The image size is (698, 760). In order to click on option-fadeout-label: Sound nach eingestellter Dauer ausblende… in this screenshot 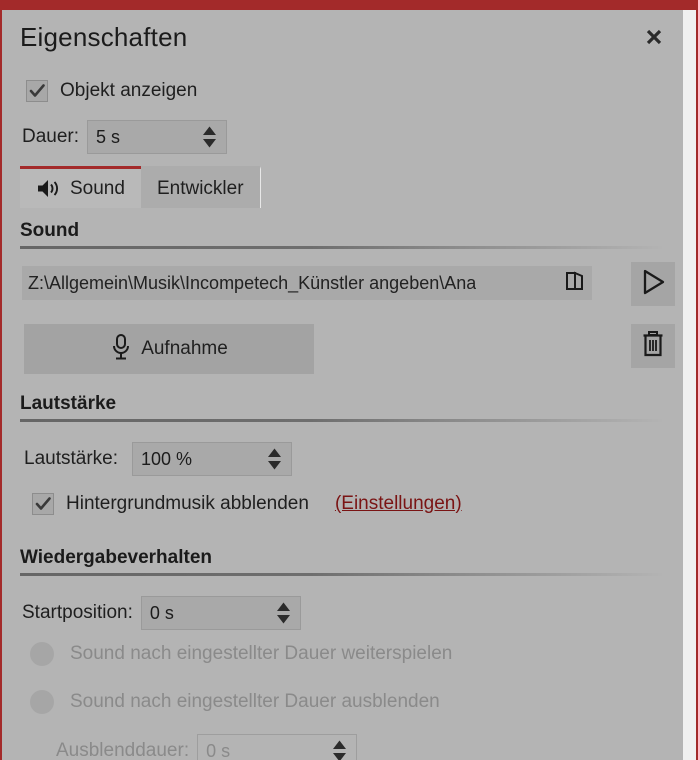, I will do `click(255, 701)`.